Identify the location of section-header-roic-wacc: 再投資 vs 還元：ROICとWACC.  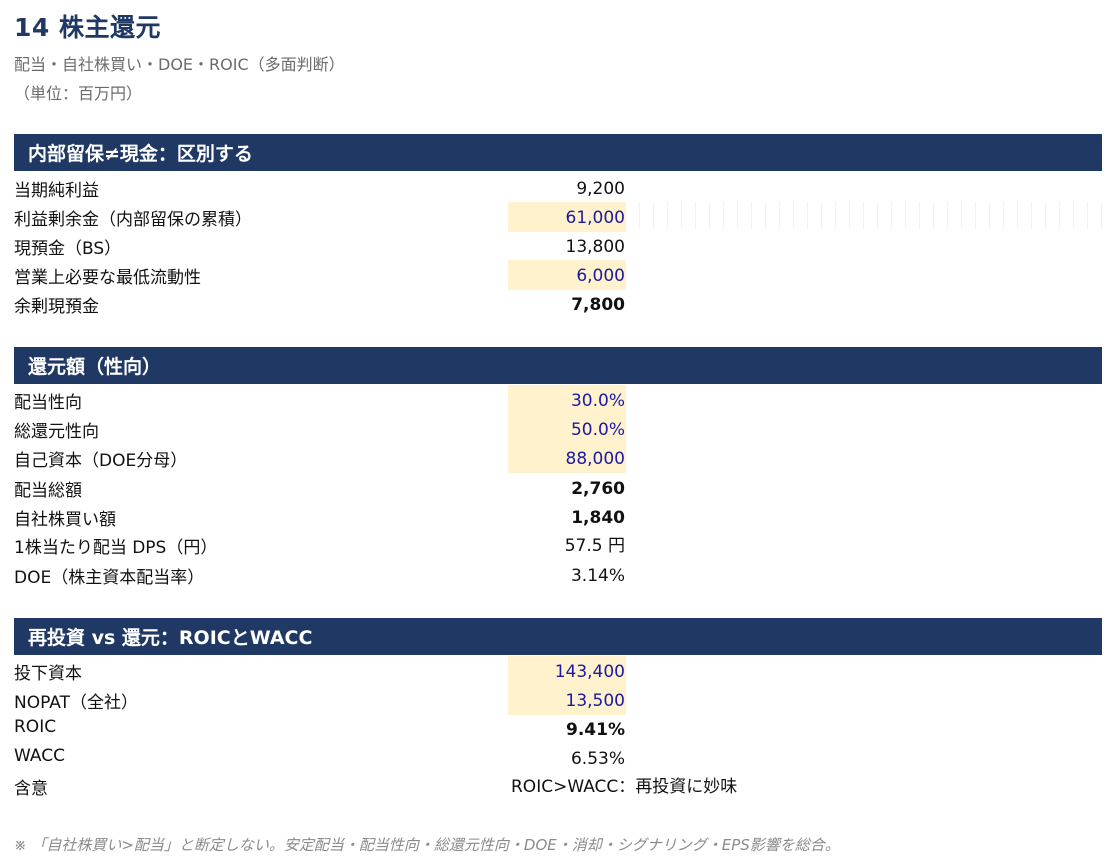
(558, 636).